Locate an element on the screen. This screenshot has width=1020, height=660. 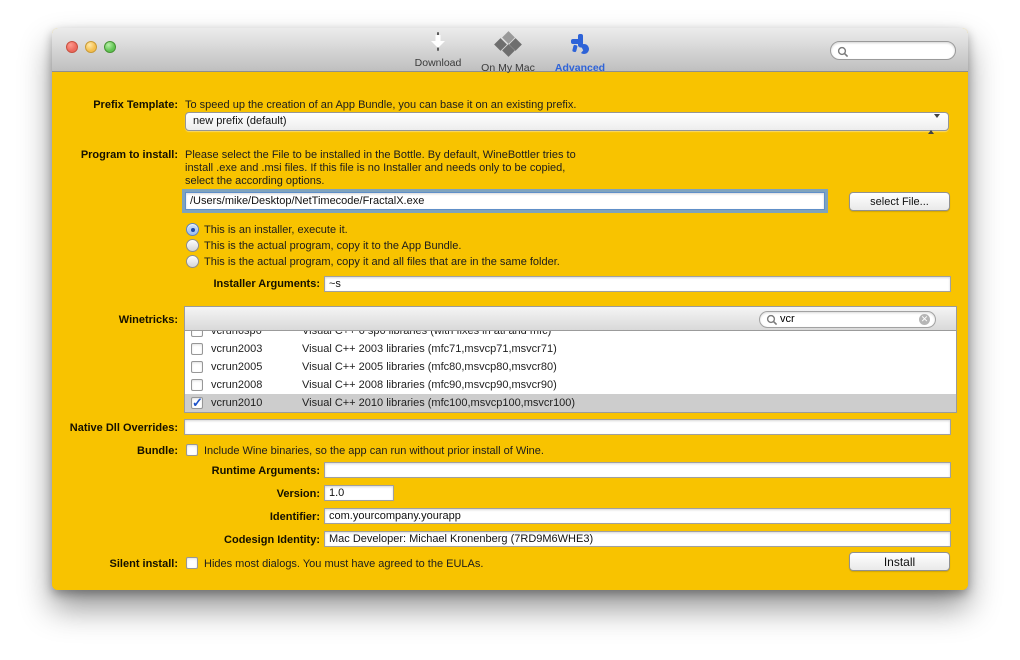
installer-arguments-input is located at coordinates (637, 284).